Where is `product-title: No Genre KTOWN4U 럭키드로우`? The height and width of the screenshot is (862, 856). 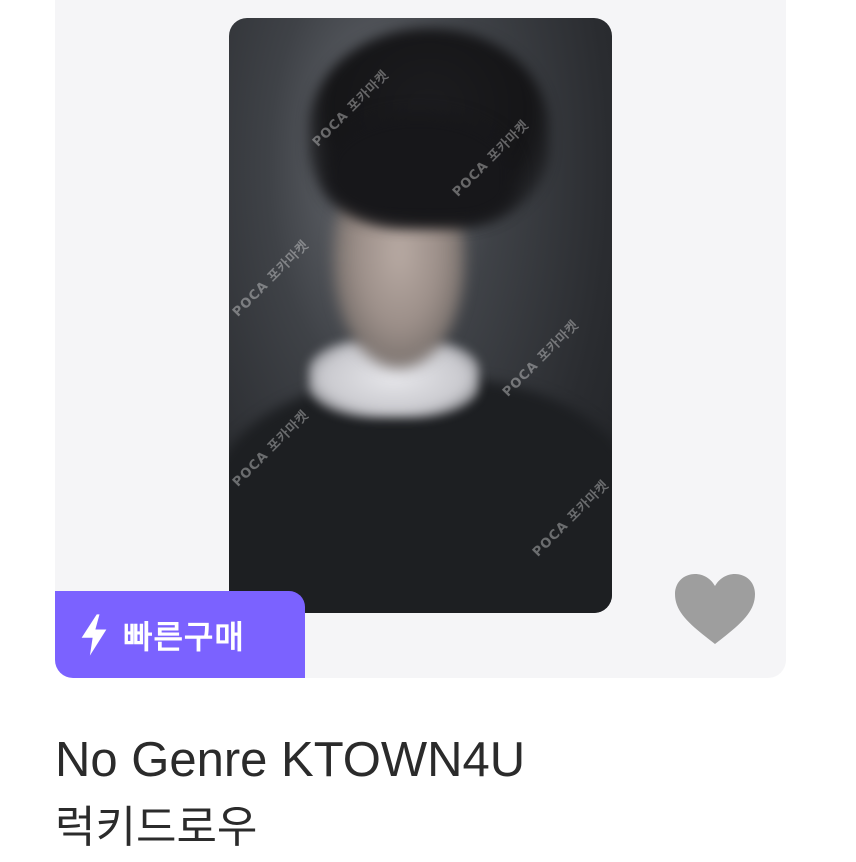
product-title: No Genre KTOWN4U 럭키드로우 is located at coordinates (435, 794).